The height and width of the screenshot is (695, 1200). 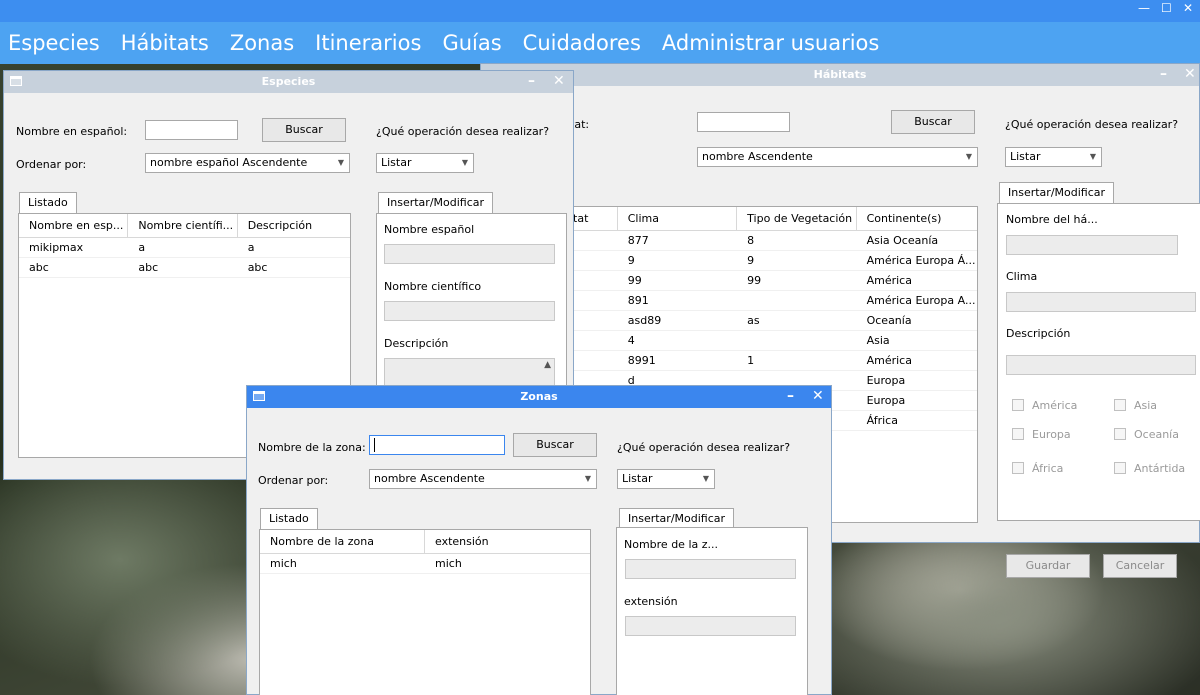 I want to click on habitat-search-button: Buscar, so click(x=933, y=122).